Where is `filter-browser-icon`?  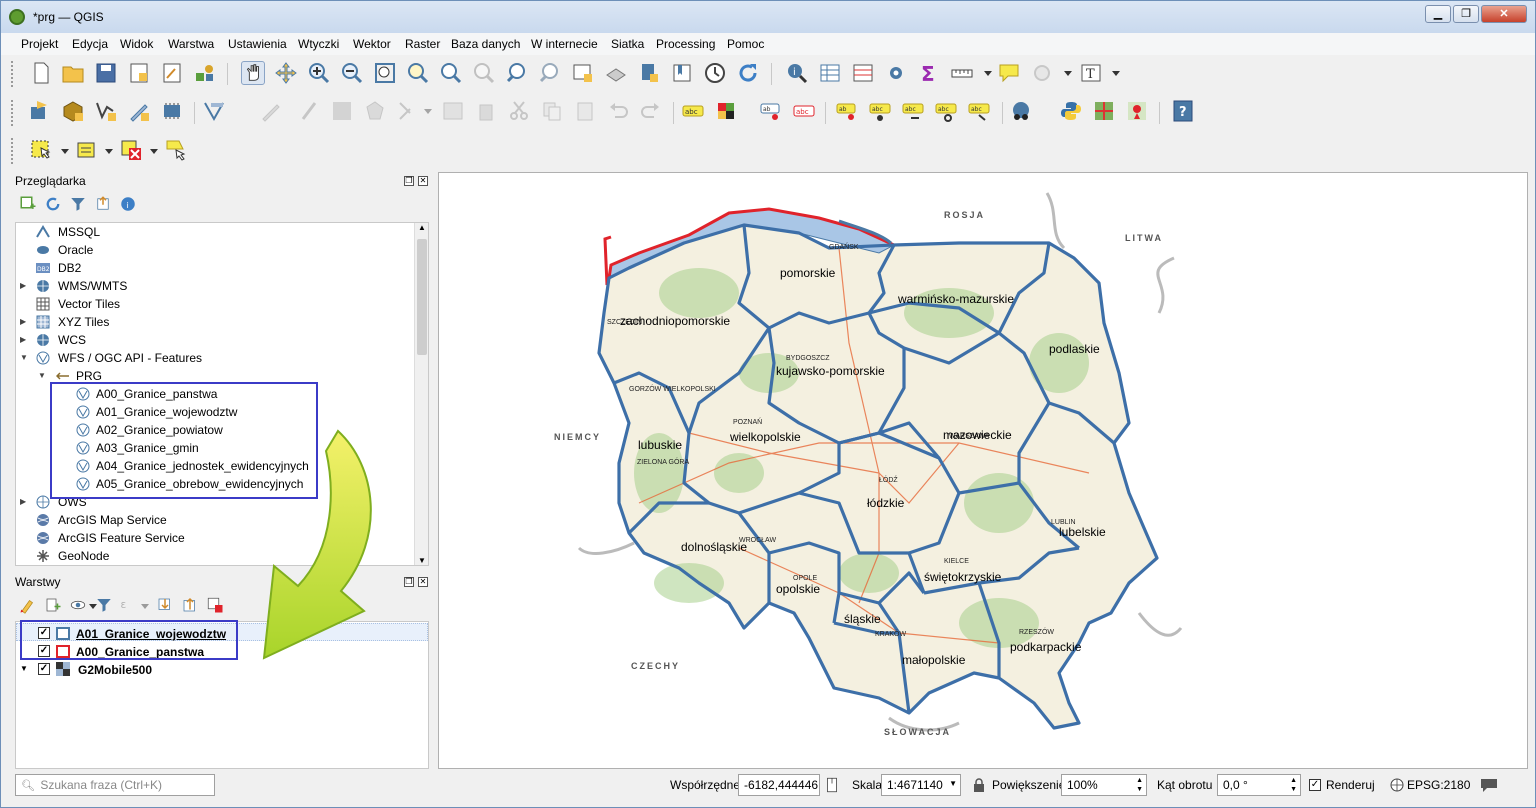
filter-browser-icon is located at coordinates (78, 204).